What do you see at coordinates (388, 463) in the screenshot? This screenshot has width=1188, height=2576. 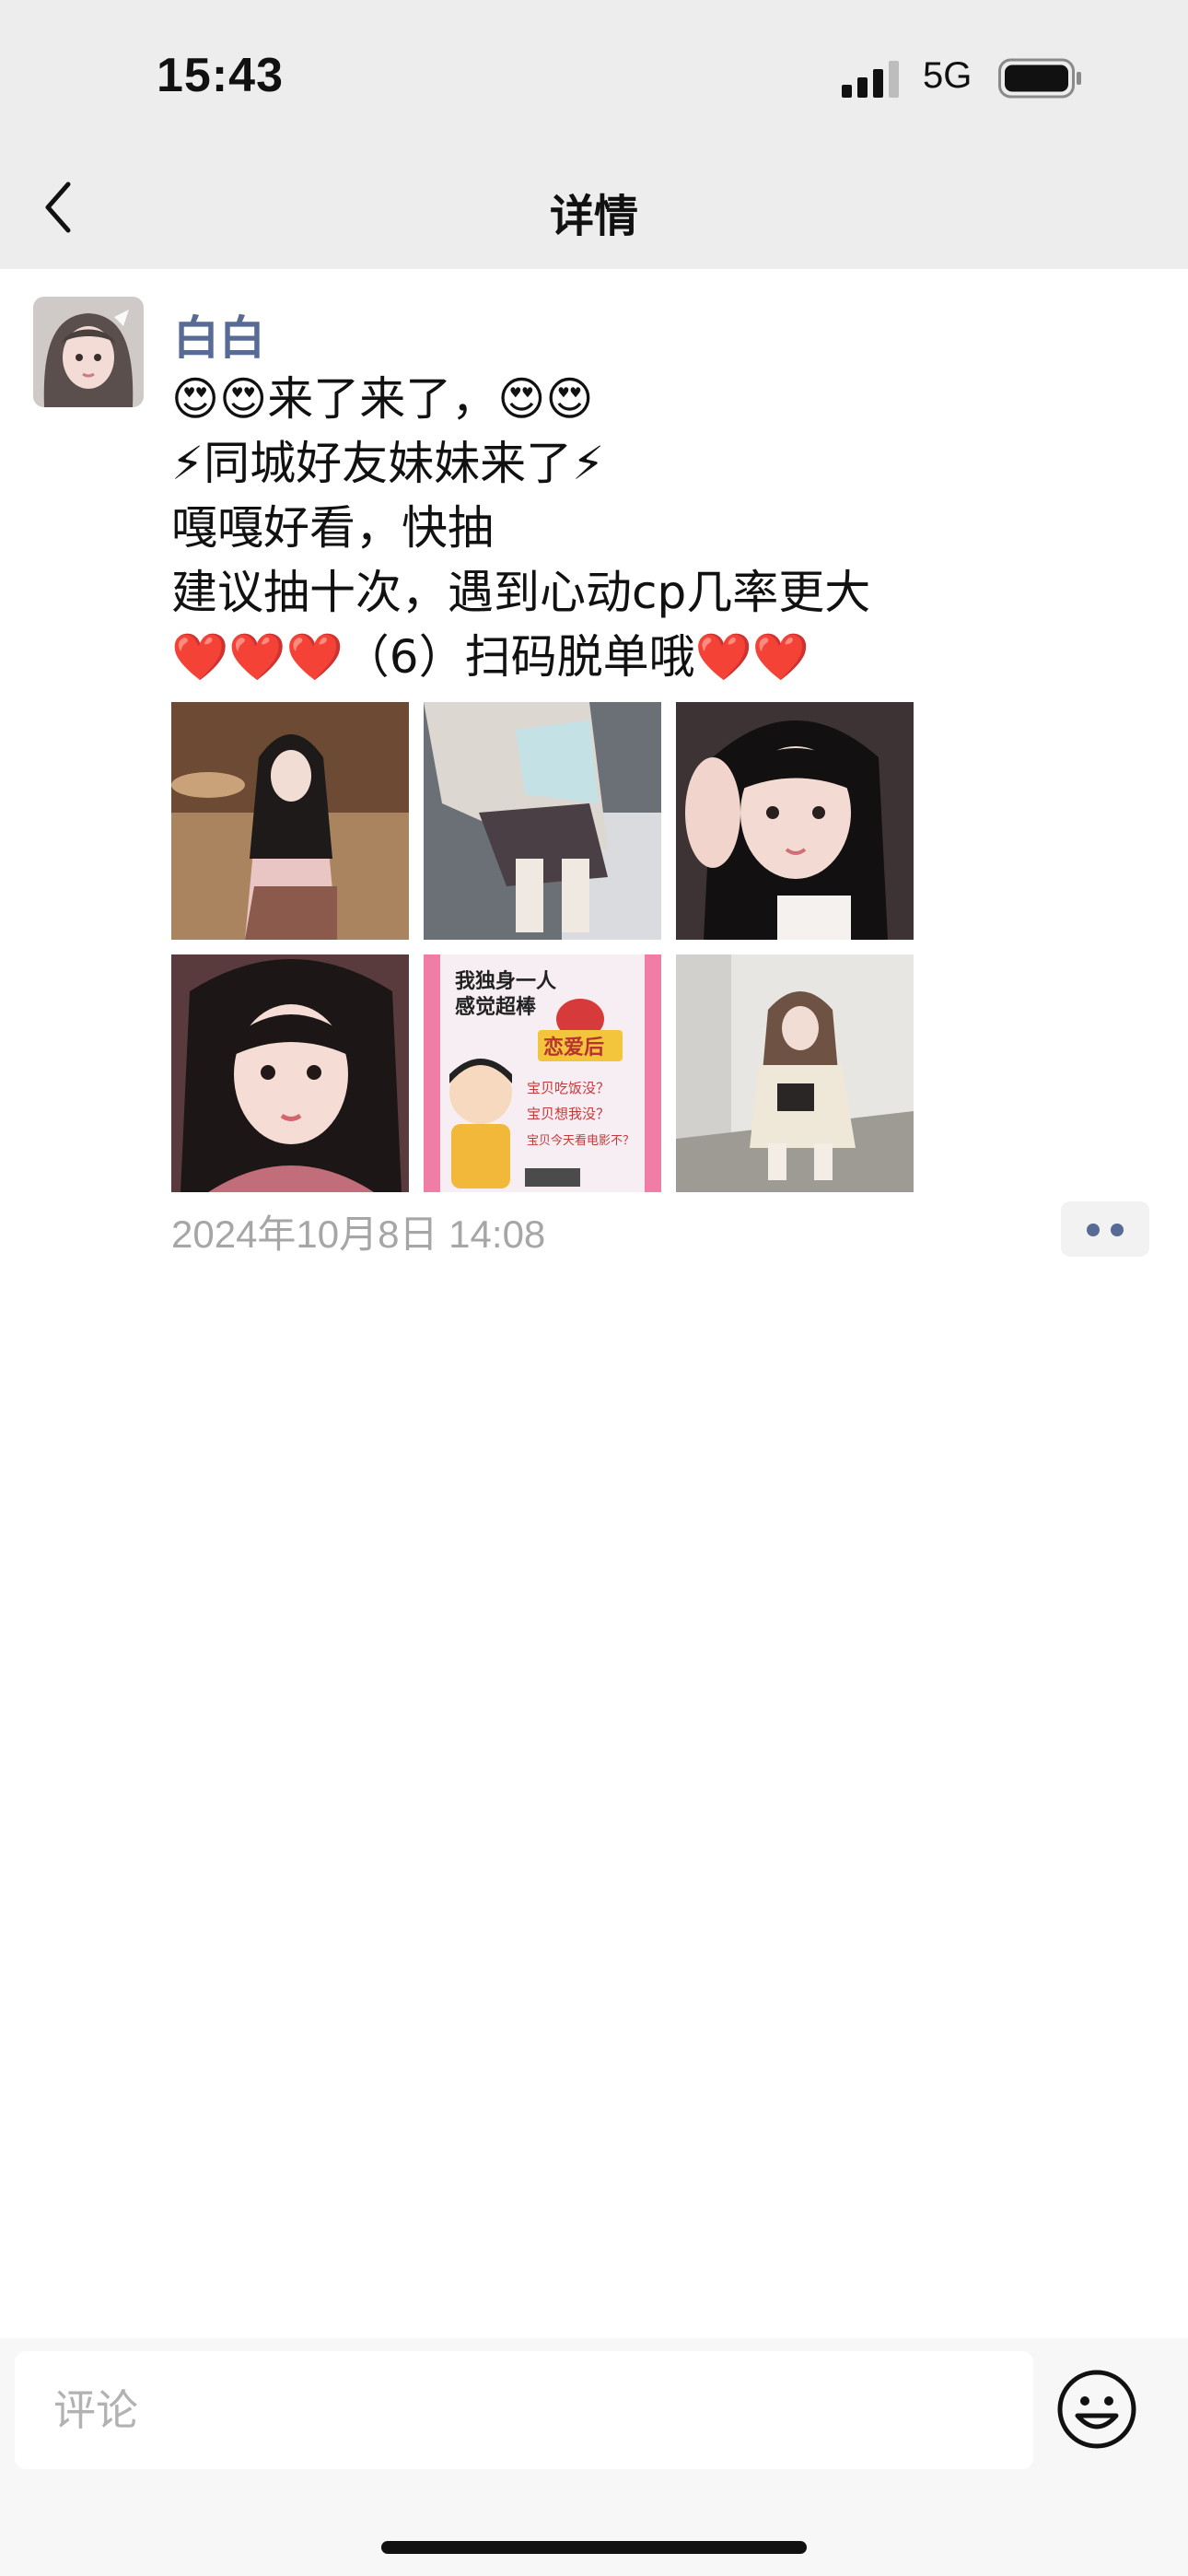 I see `post-line: ⚡同城好友妹妹来了⚡` at bounding box center [388, 463].